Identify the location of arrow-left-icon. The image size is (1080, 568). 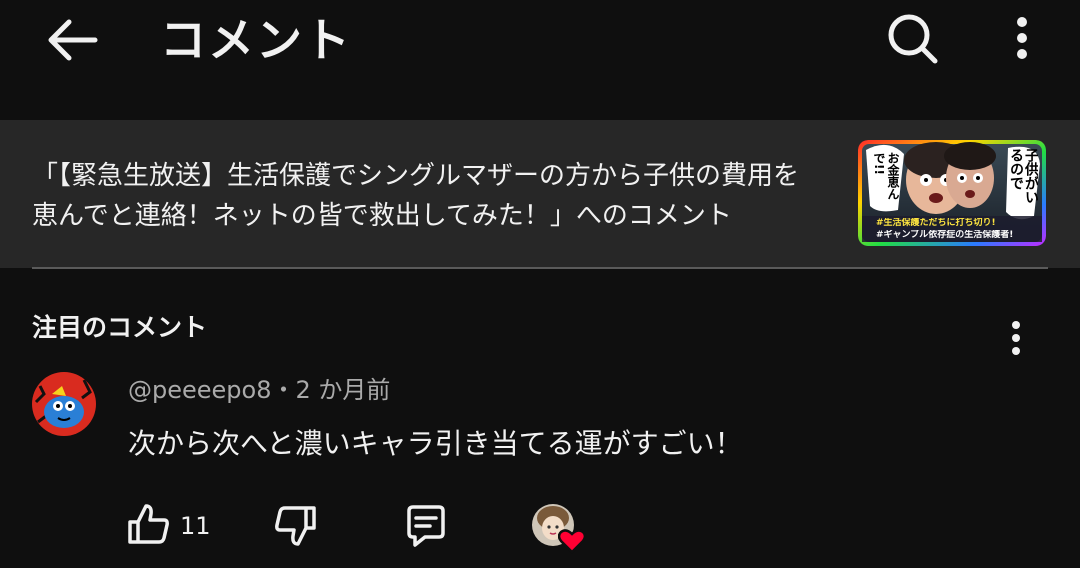
(73, 40).